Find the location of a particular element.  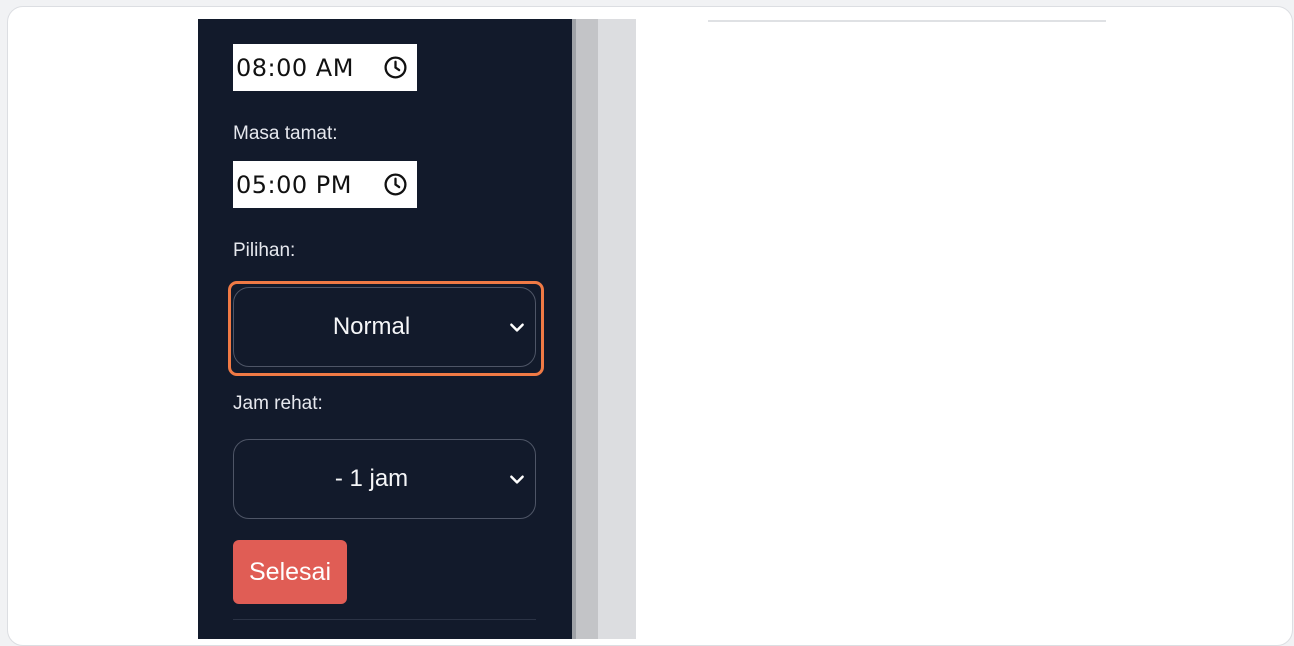

option-select: Normal is located at coordinates (384, 327).